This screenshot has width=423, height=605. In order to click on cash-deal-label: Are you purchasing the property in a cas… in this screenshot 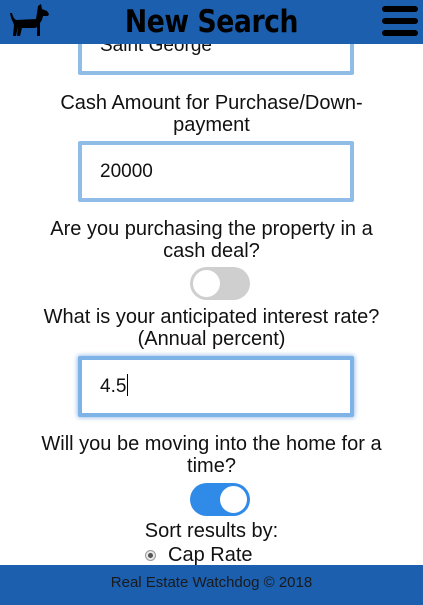, I will do `click(211, 240)`.